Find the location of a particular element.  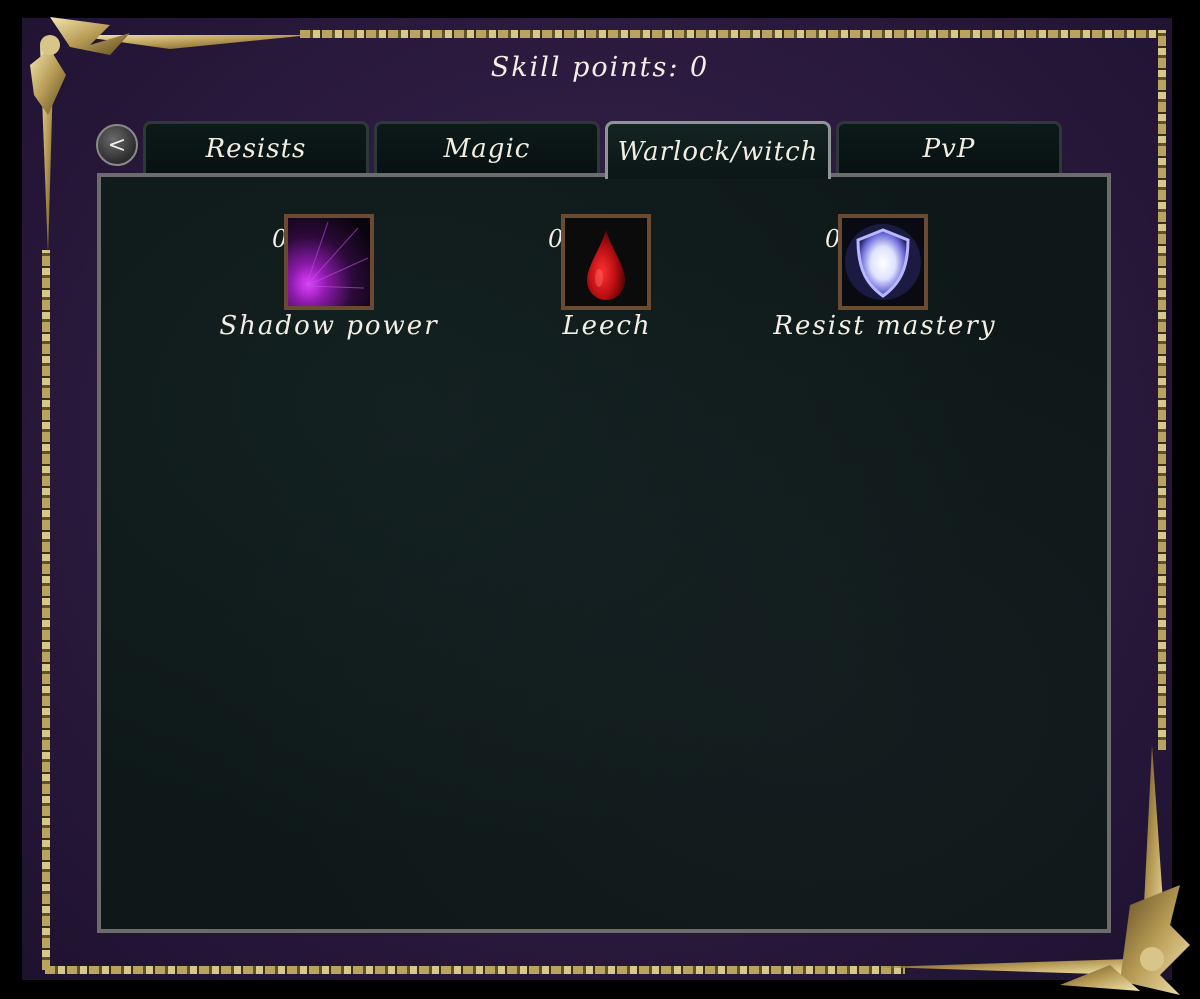

skill-label: Leech is located at coordinates (607, 326).